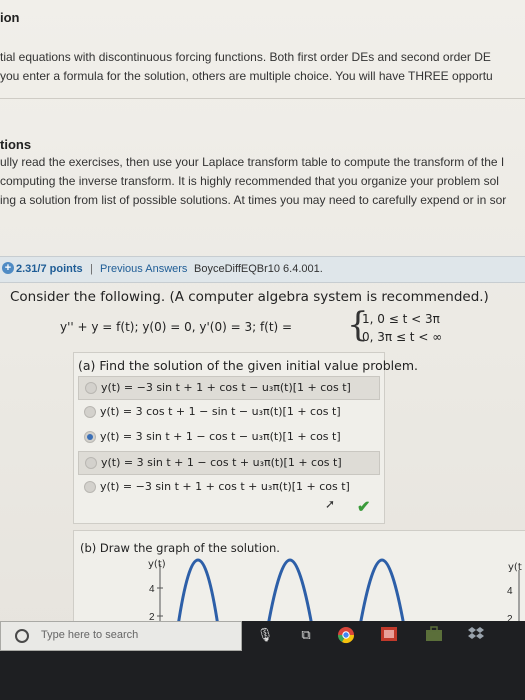  Describe the element at coordinates (49, 269) in the screenshot. I see `points-label: 2.31/7 points` at that location.